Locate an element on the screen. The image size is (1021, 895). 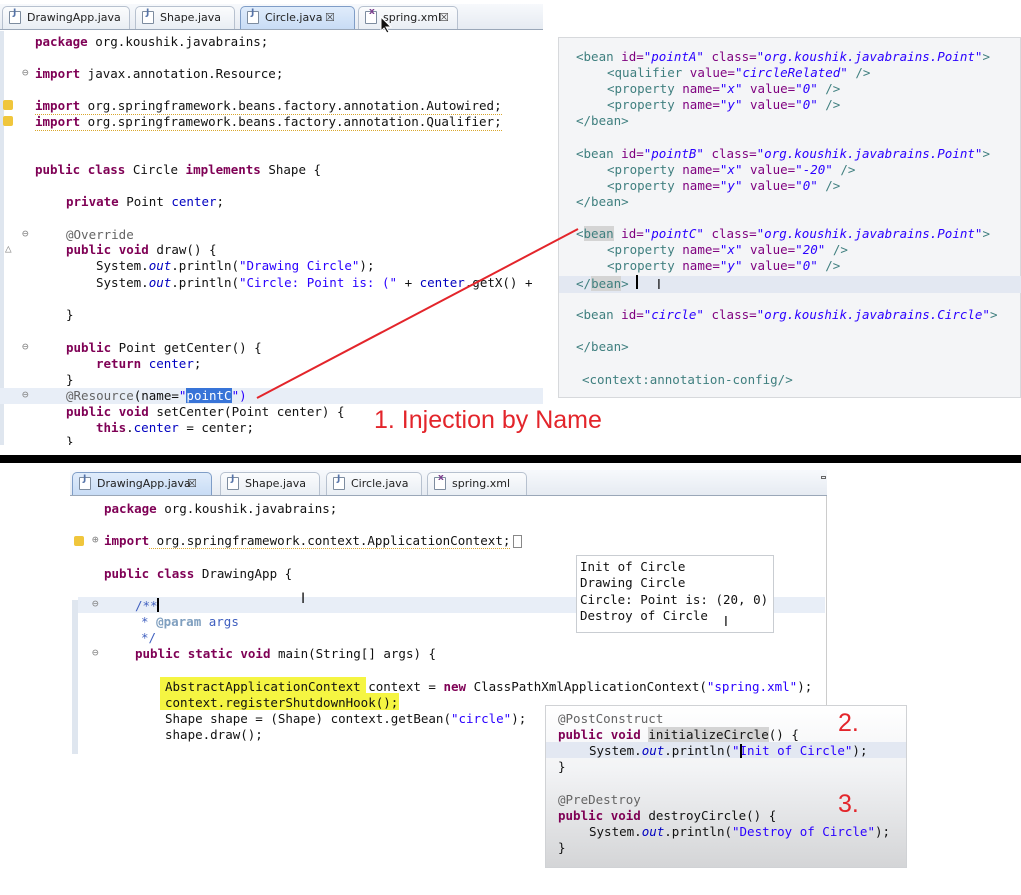
code-line: /** is located at coordinates (146, 605).